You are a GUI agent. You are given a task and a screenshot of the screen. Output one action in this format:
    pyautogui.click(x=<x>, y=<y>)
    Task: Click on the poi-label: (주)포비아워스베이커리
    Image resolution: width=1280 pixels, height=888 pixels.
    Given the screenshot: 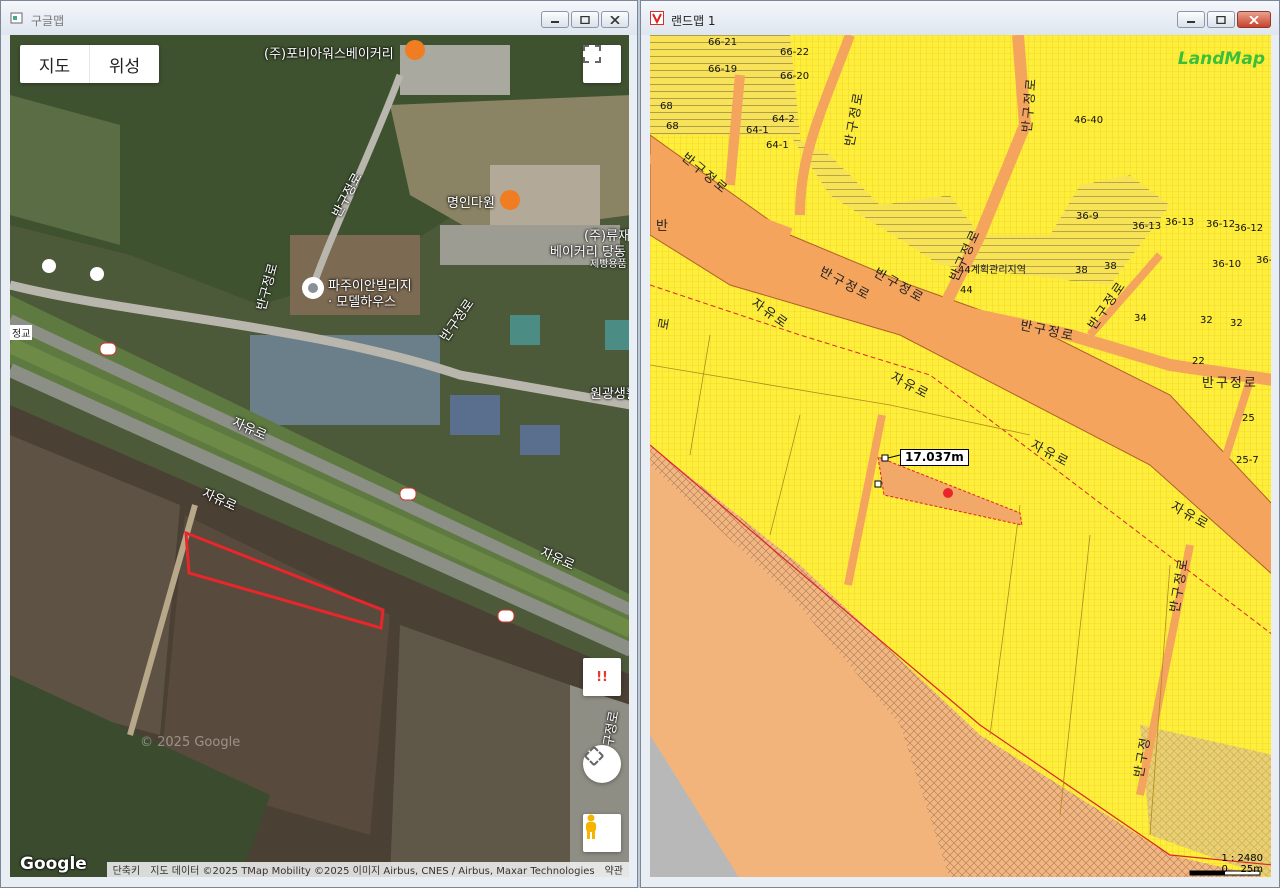 What is the action you would take?
    pyautogui.click(x=329, y=52)
    